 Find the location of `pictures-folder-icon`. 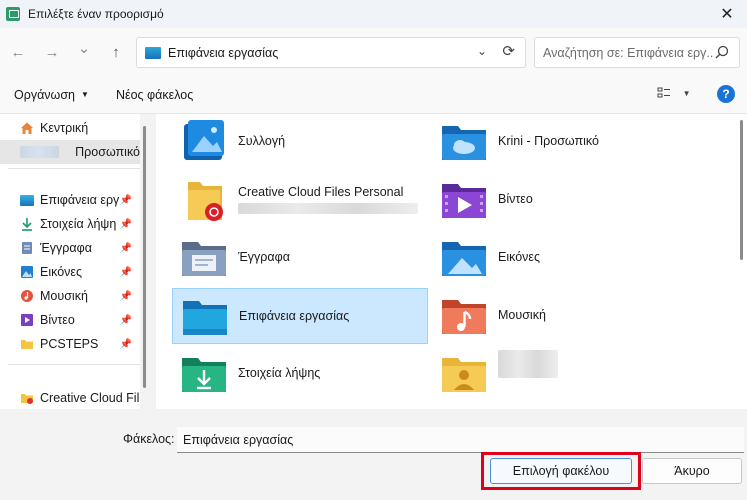

pictures-folder-icon is located at coordinates (464, 257).